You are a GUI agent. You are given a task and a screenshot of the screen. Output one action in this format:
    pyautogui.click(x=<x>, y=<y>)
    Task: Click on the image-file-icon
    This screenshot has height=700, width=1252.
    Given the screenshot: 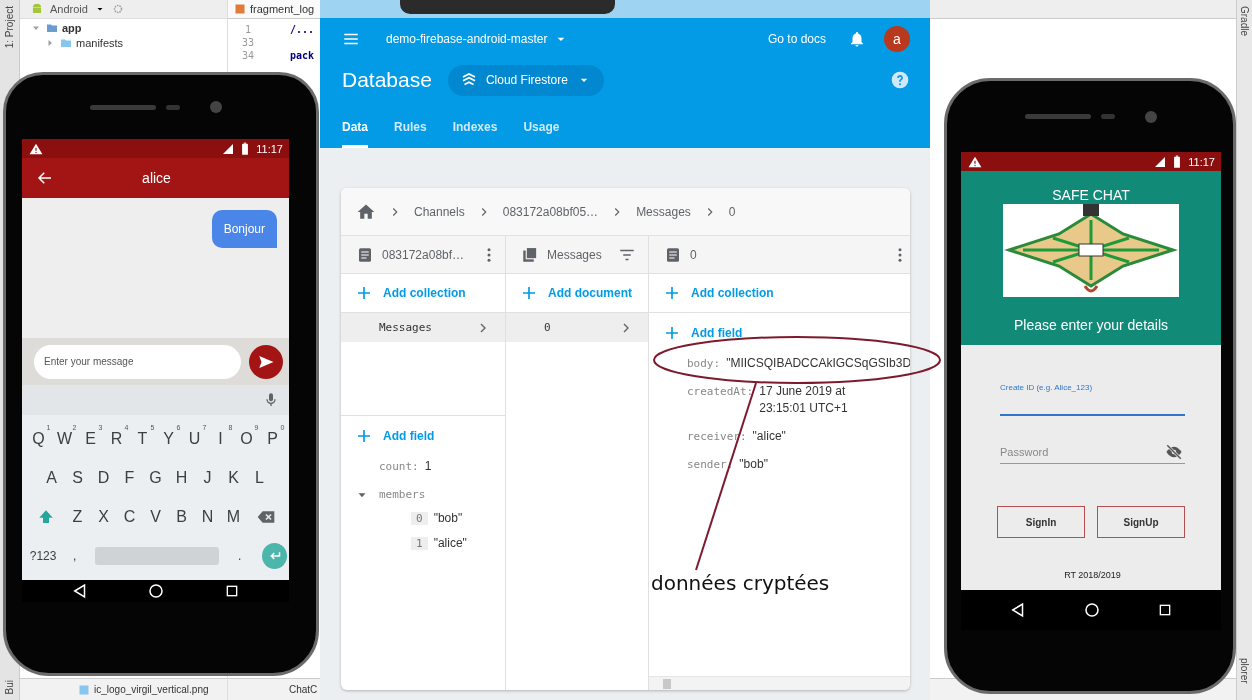 What is the action you would take?
    pyautogui.click(x=84, y=689)
    